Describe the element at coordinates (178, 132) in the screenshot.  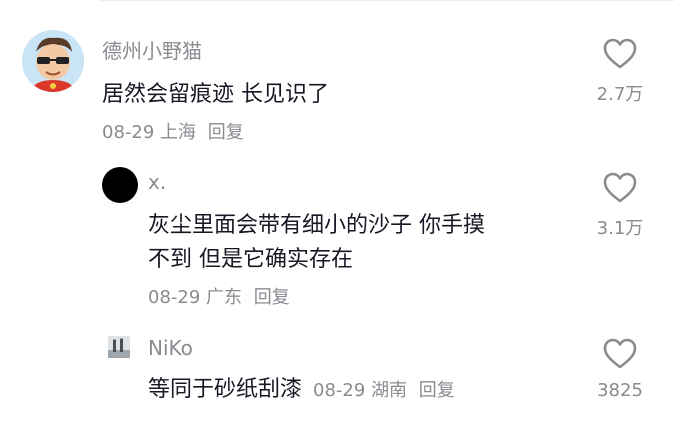
I see `comment-location: 上海` at that location.